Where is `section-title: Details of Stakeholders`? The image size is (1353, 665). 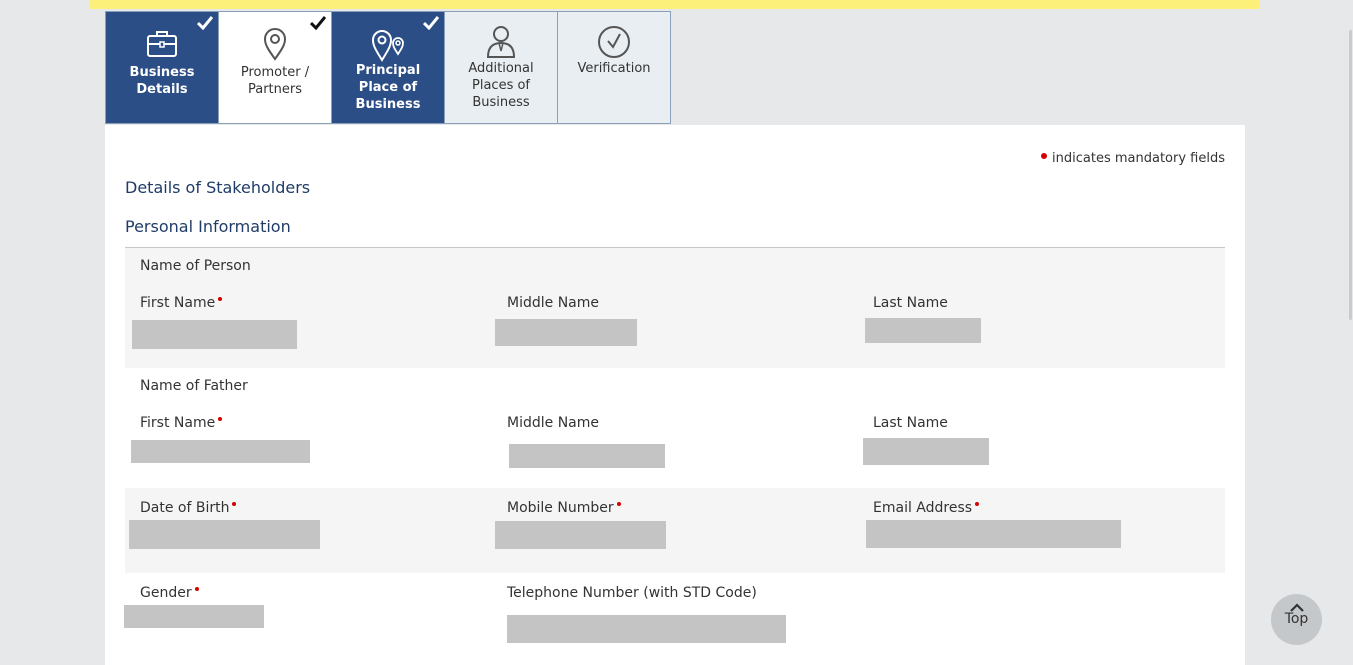
section-title: Details of Stakeholders is located at coordinates (218, 187).